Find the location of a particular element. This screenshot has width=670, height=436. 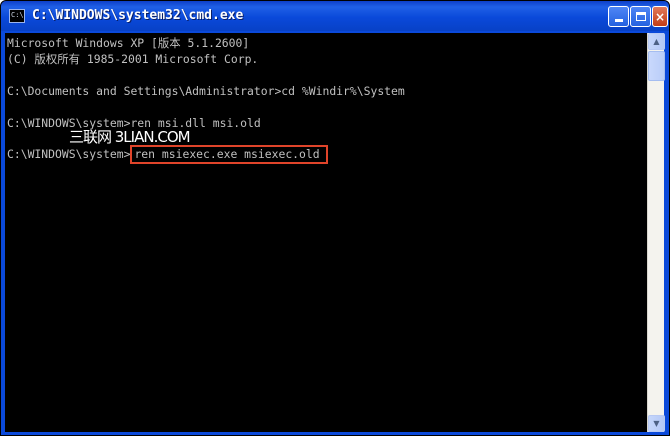

arrow-down-icon: ▼ is located at coordinates (656, 423).